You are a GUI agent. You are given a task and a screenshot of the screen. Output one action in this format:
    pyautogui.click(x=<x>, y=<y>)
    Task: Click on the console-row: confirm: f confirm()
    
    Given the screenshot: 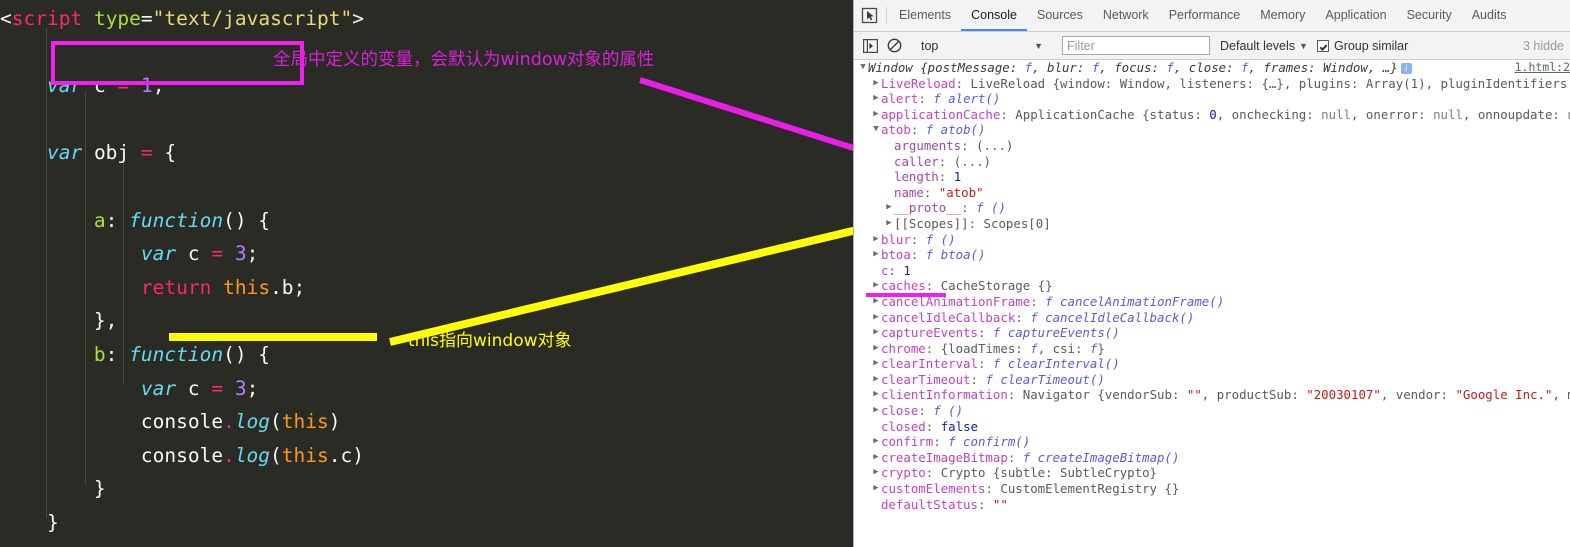 What is the action you would take?
    pyautogui.click(x=1212, y=442)
    